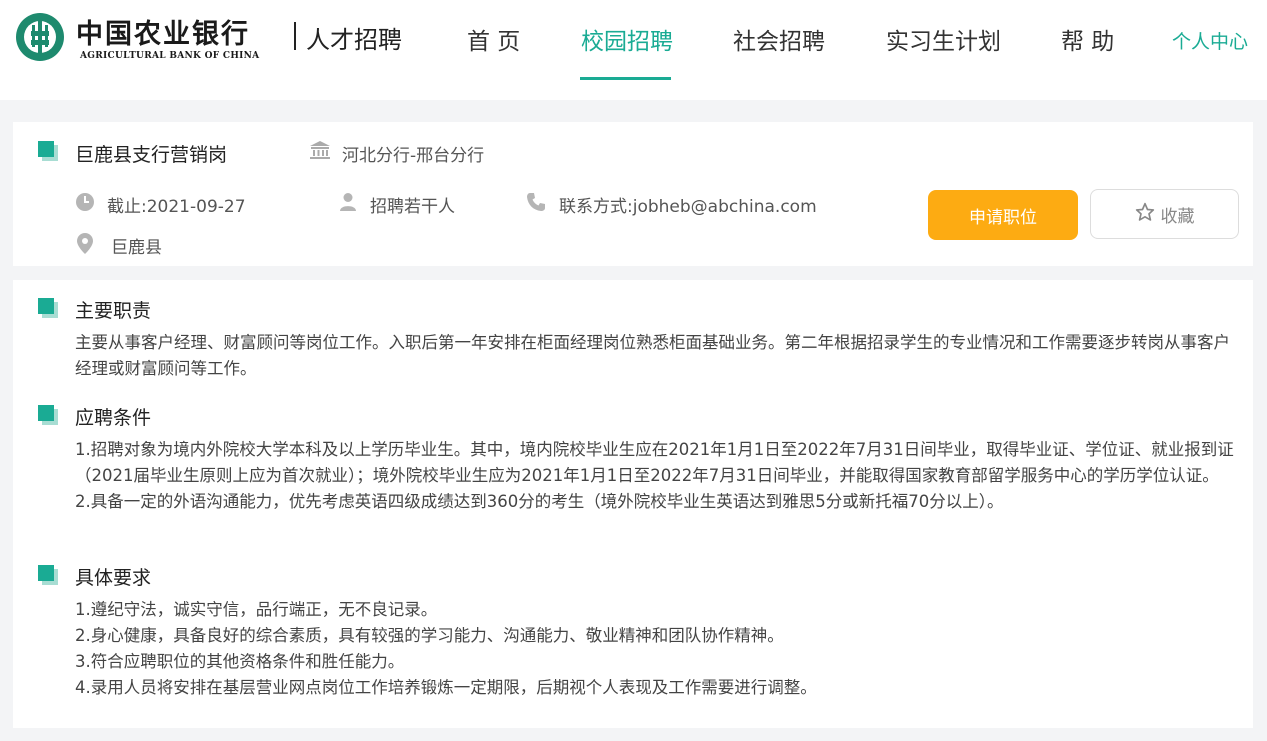  I want to click on location-pin-icon, so click(85, 245).